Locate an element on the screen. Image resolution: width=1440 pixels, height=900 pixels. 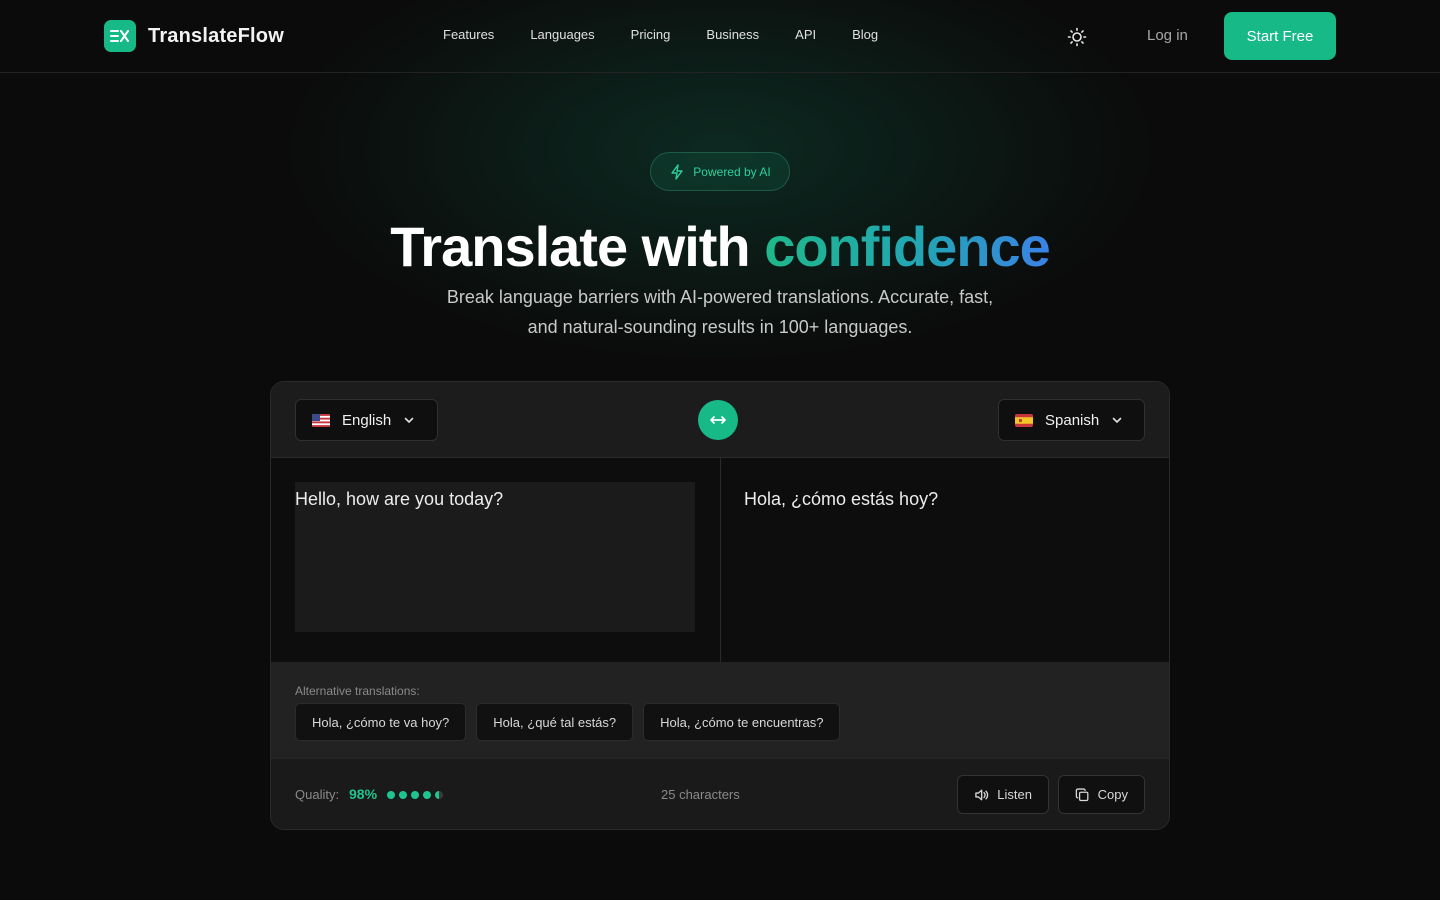
swap-languages-button is located at coordinates (718, 420).